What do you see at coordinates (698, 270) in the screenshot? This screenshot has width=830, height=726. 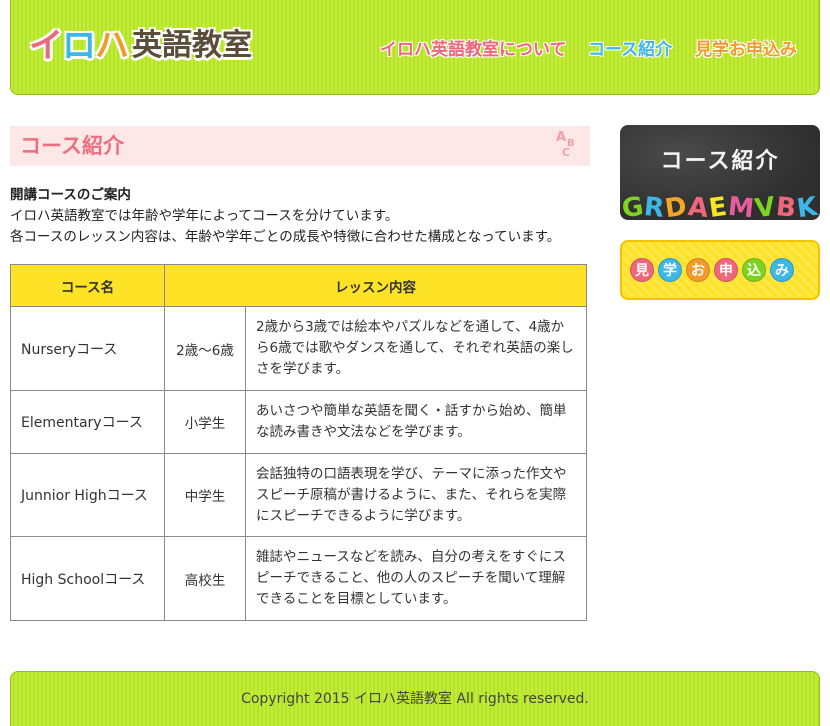 I see `apply-char: お` at bounding box center [698, 270].